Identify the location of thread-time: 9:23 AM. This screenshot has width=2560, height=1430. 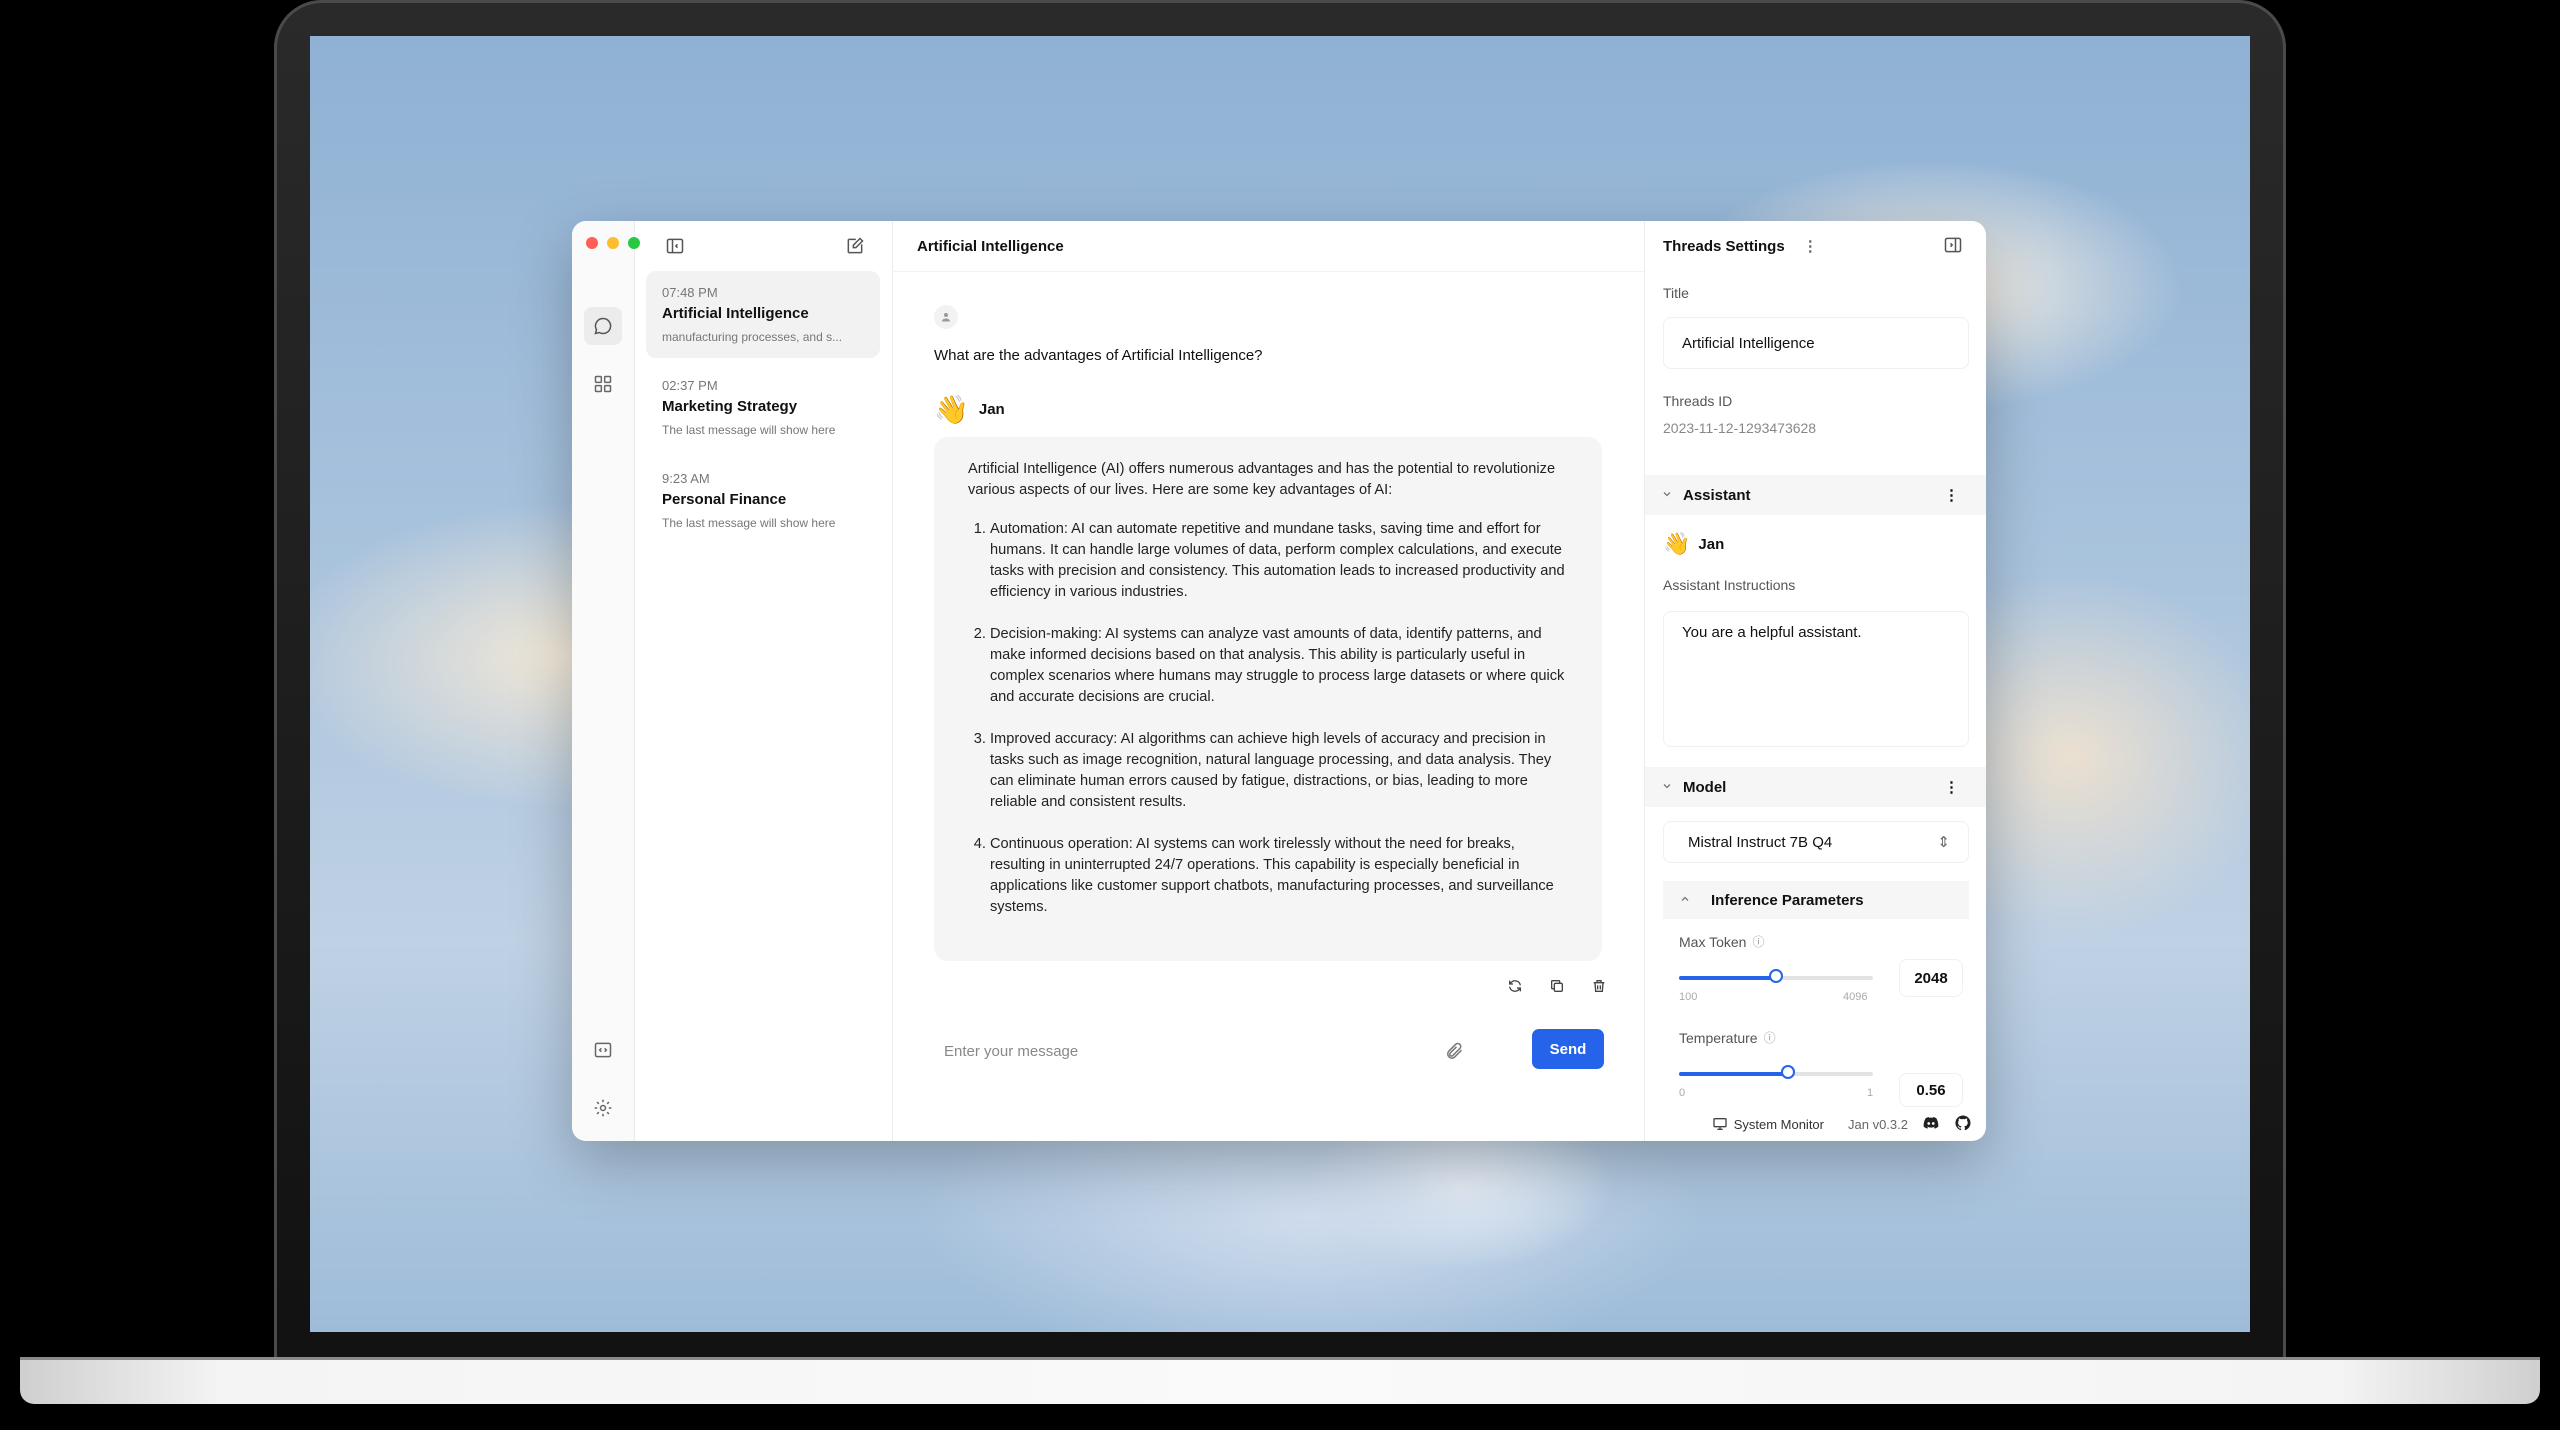
(686, 478).